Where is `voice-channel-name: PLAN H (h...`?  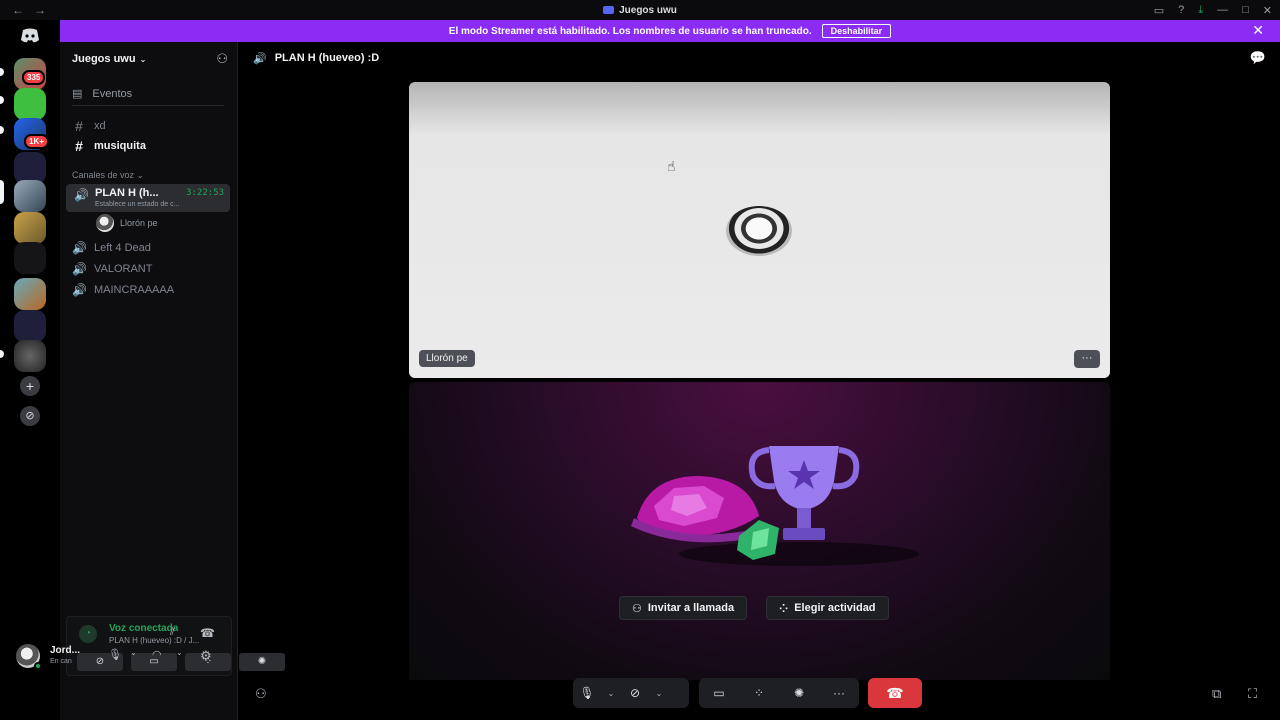 voice-channel-name: PLAN H (h... is located at coordinates (127, 193).